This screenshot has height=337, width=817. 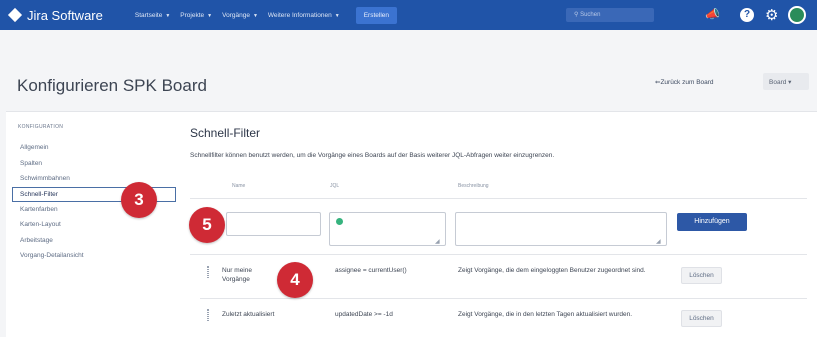 What do you see at coordinates (97, 148) in the screenshot?
I see `sidebar-item-allgemein: Allgemein` at bounding box center [97, 148].